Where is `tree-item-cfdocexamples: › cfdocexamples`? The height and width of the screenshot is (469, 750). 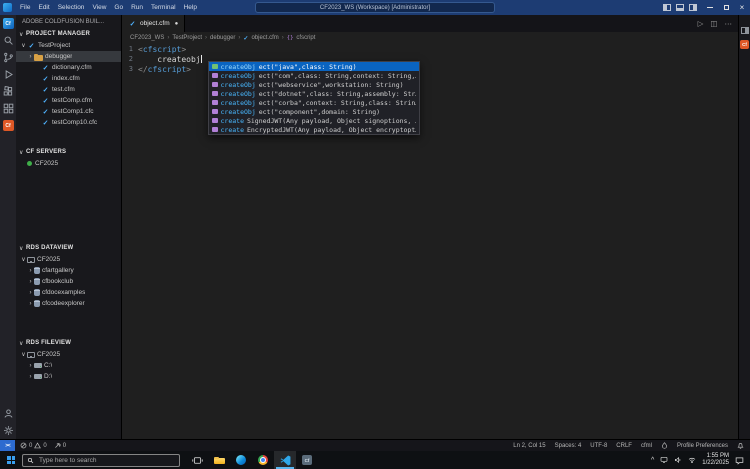
tree-item-cfdocexamples: › cfdocexamples is located at coordinates (68, 292).